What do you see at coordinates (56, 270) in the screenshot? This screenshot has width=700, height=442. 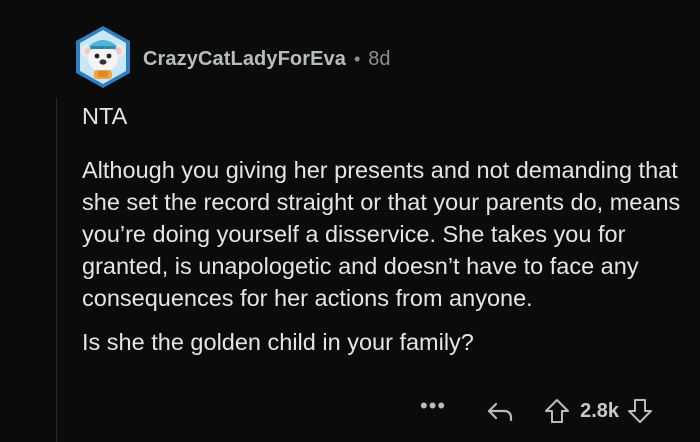 I see `thread-line` at bounding box center [56, 270].